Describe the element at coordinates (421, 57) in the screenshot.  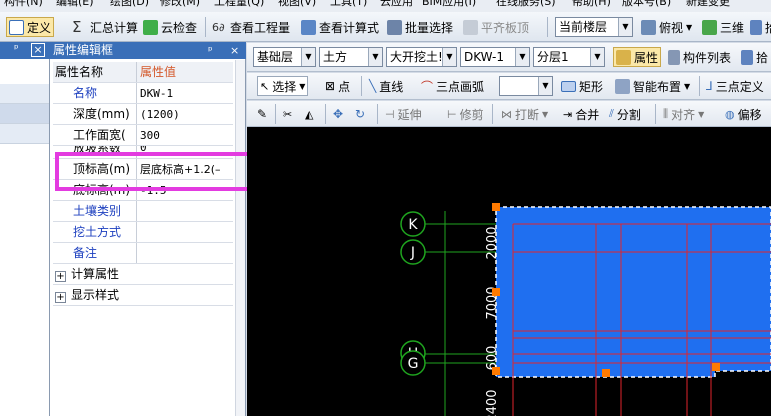
I see `subtype-dropdown: 大开挖土! ▼` at that location.